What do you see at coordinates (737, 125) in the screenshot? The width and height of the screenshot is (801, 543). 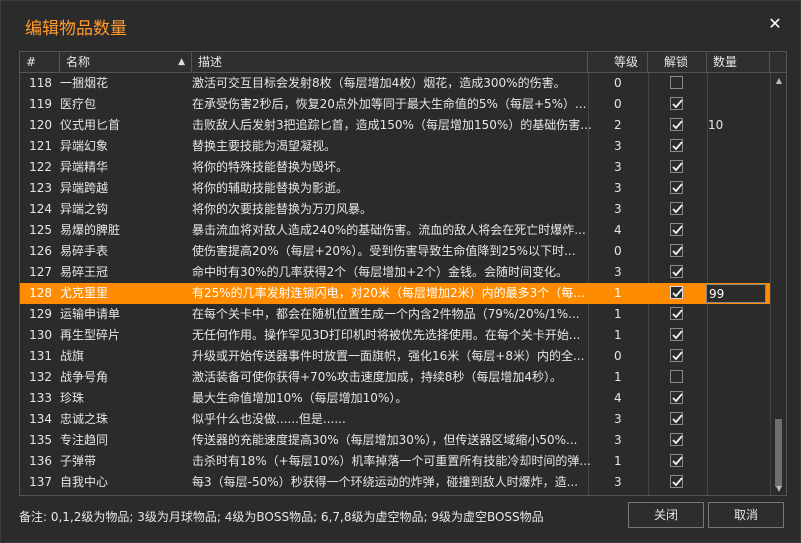 I see `item-quantity: 10` at bounding box center [737, 125].